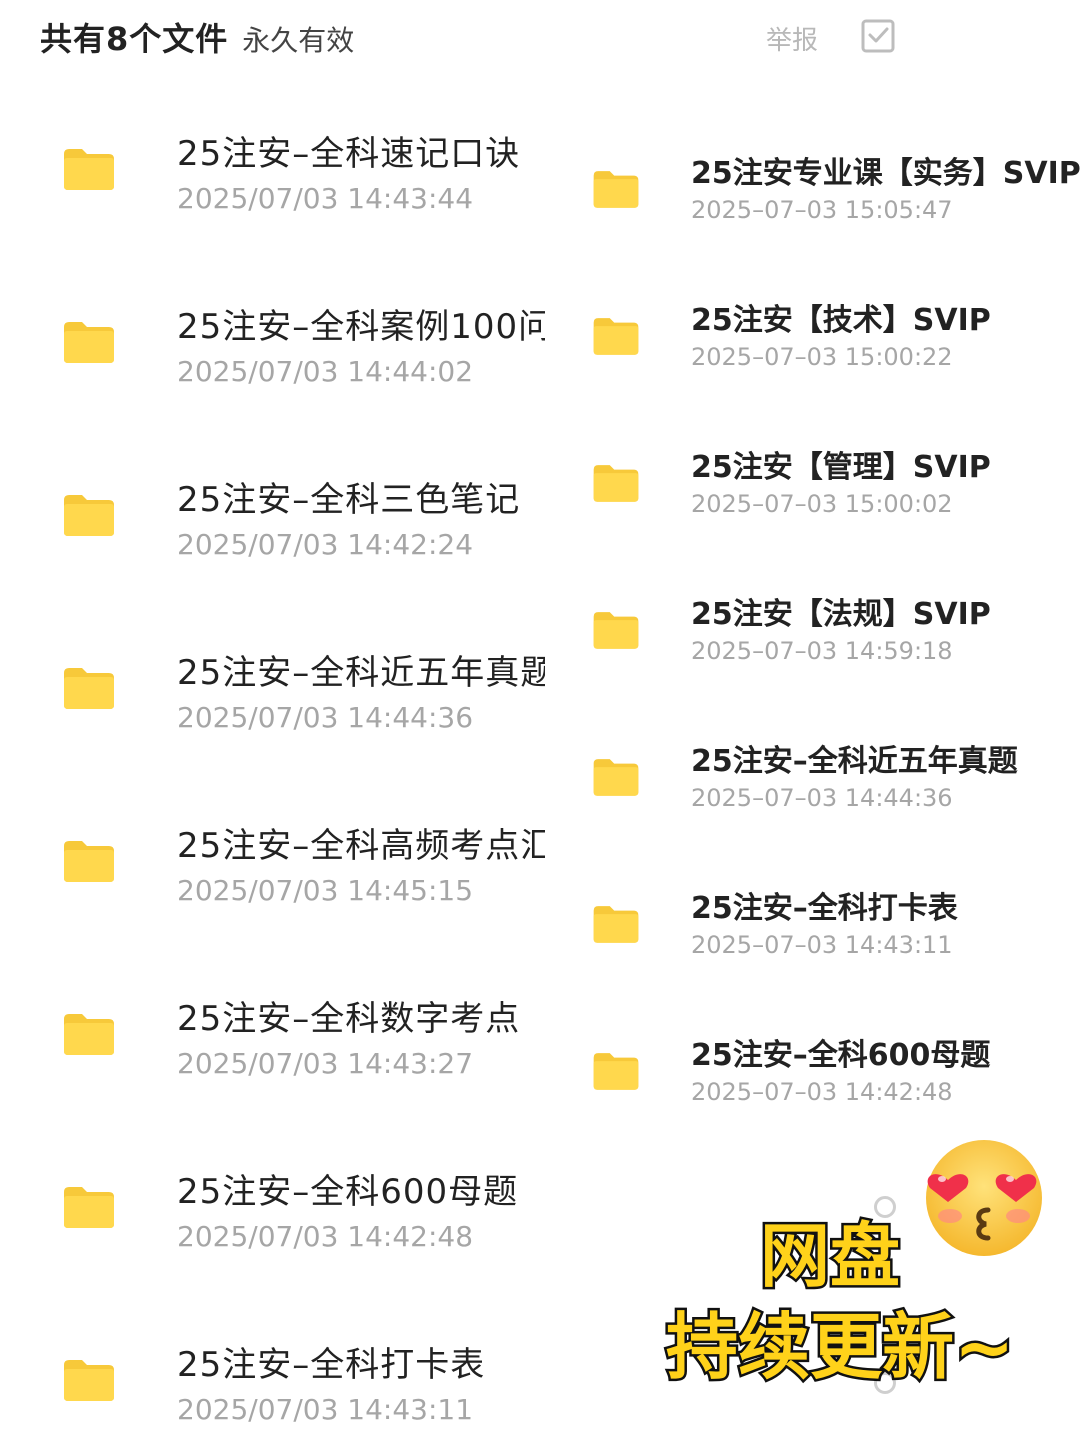  Describe the element at coordinates (822, 210) in the screenshot. I see `file-timestamp: 2025–07–03 15:05:47` at that location.